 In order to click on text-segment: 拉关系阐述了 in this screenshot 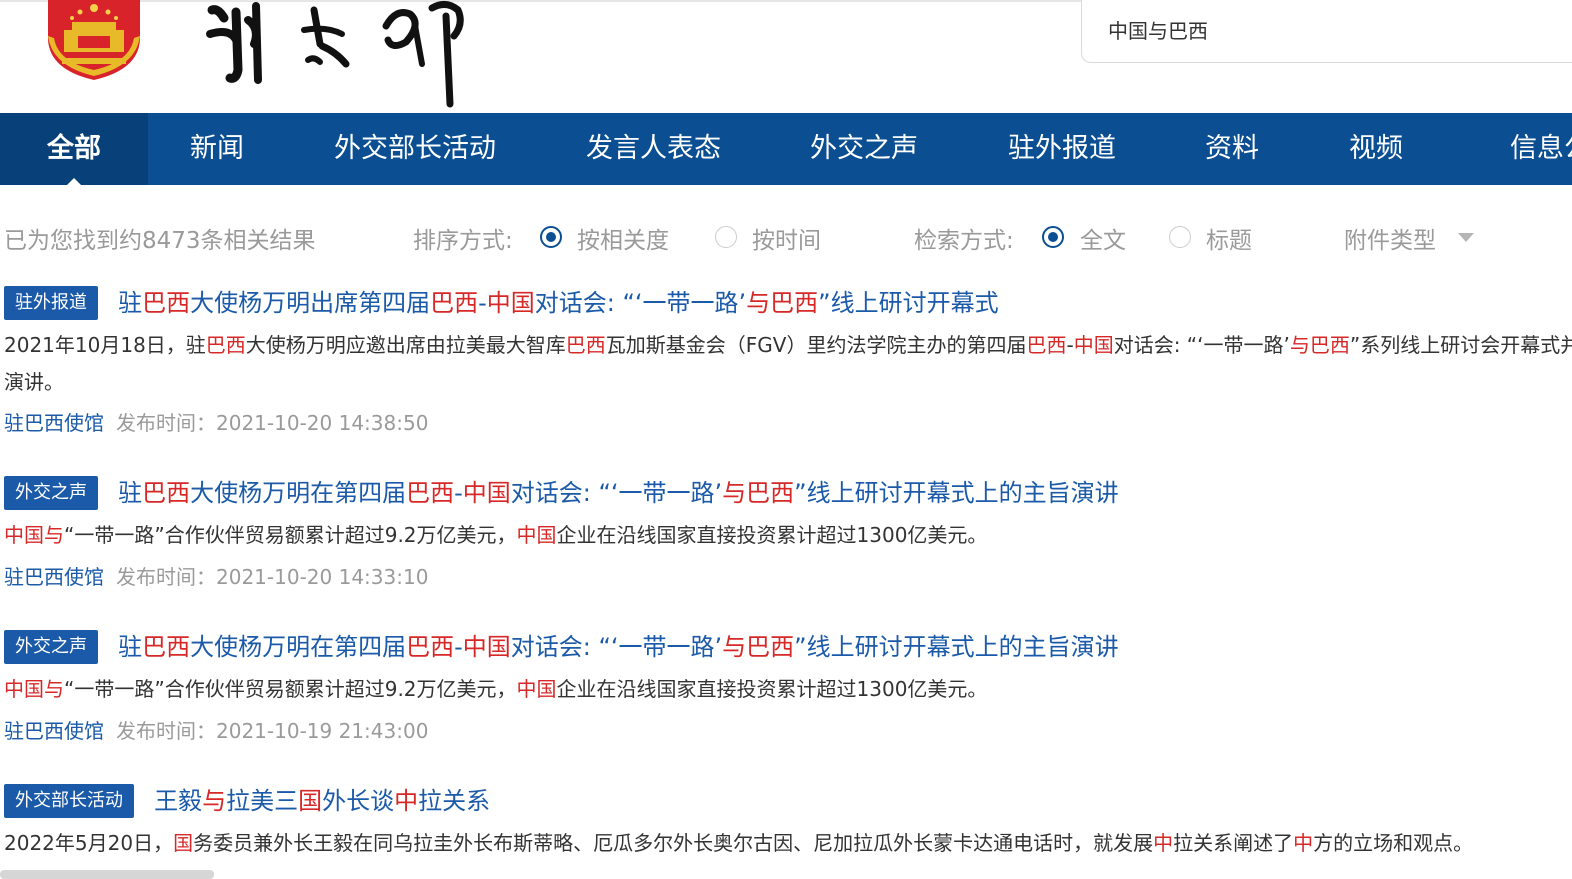, I will do `click(1233, 843)`.